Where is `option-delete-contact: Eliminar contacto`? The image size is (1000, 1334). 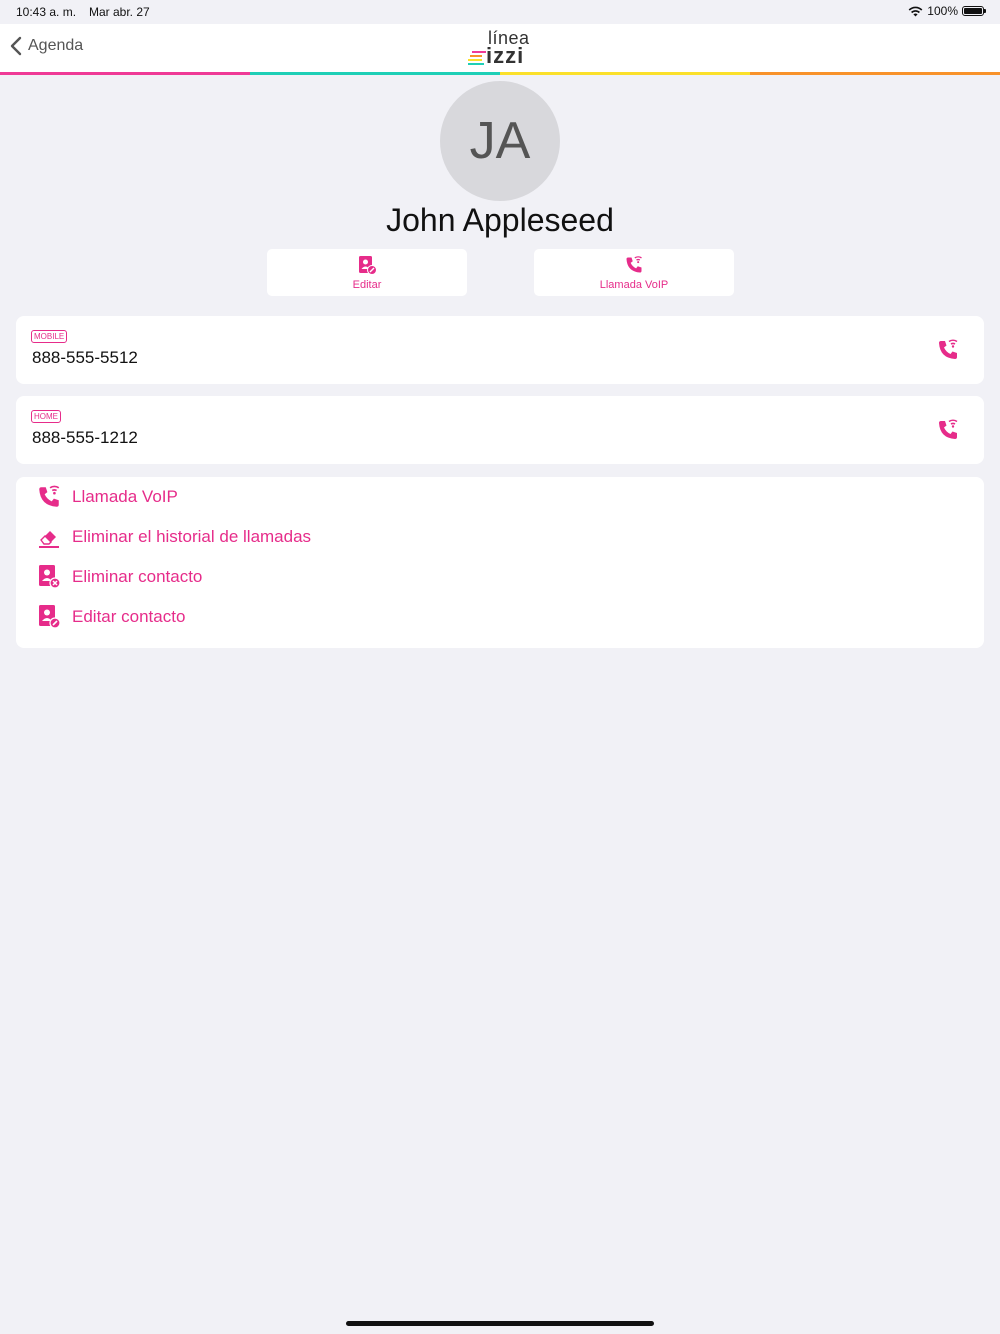 option-delete-contact: Eliminar contacto is located at coordinates (119, 577).